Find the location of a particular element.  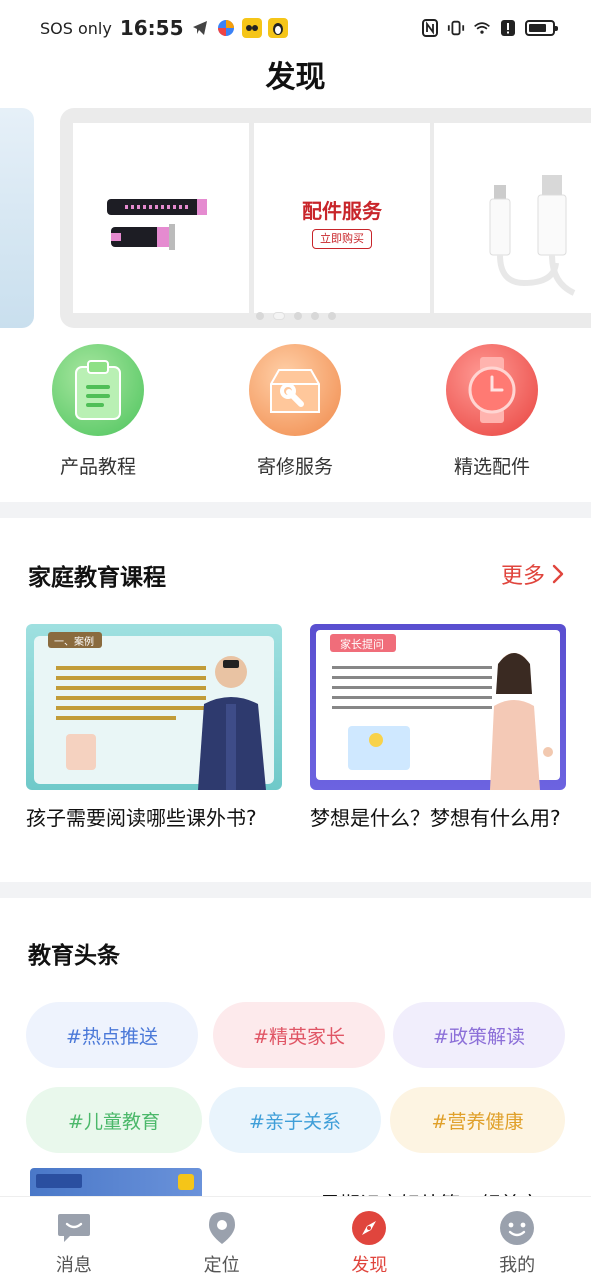

wifi-icon is located at coordinates (482, 28).